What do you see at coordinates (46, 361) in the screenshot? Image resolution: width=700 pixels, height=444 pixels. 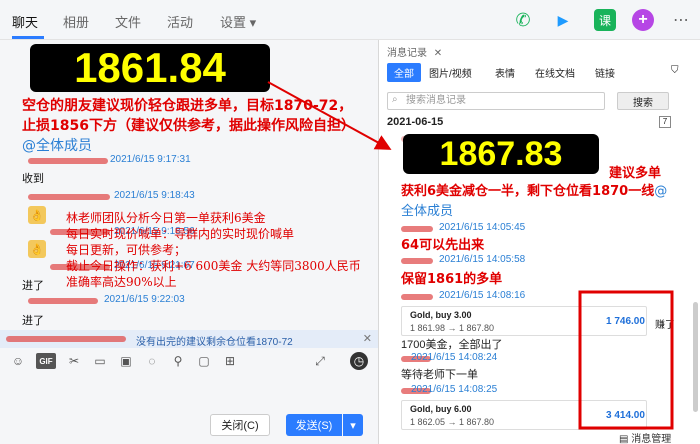 I see `gif-icon: GIF` at bounding box center [46, 361].